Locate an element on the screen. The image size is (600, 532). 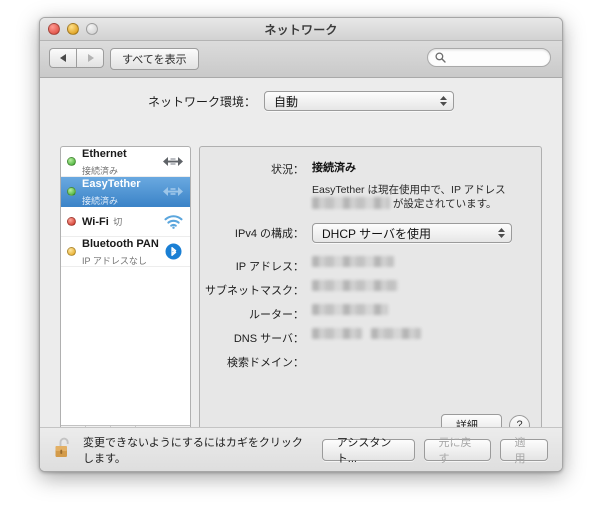
service-state: IP アドレスなし is located at coordinates (114, 260).